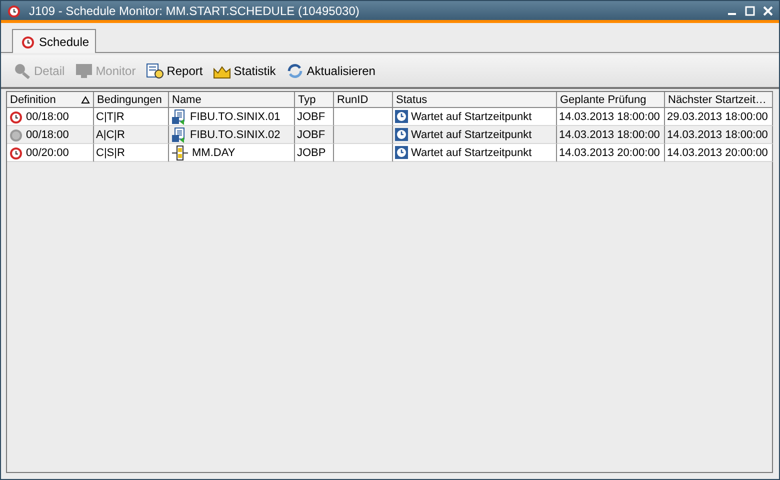 The height and width of the screenshot is (480, 780). I want to click on column-header: Geplante Prüfung, so click(611, 100).